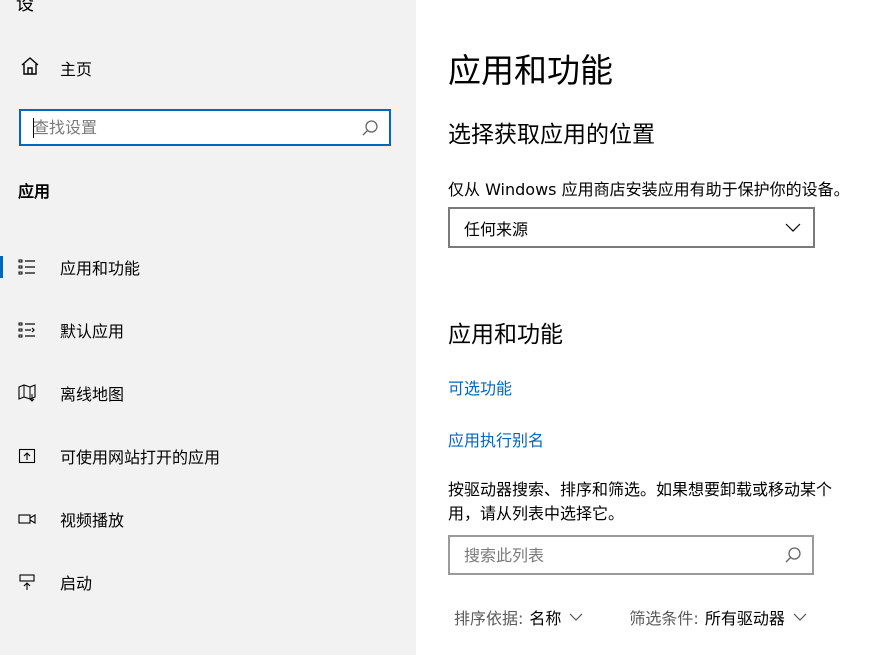  What do you see at coordinates (29, 582) in the screenshot?
I see `startup-icon` at bounding box center [29, 582].